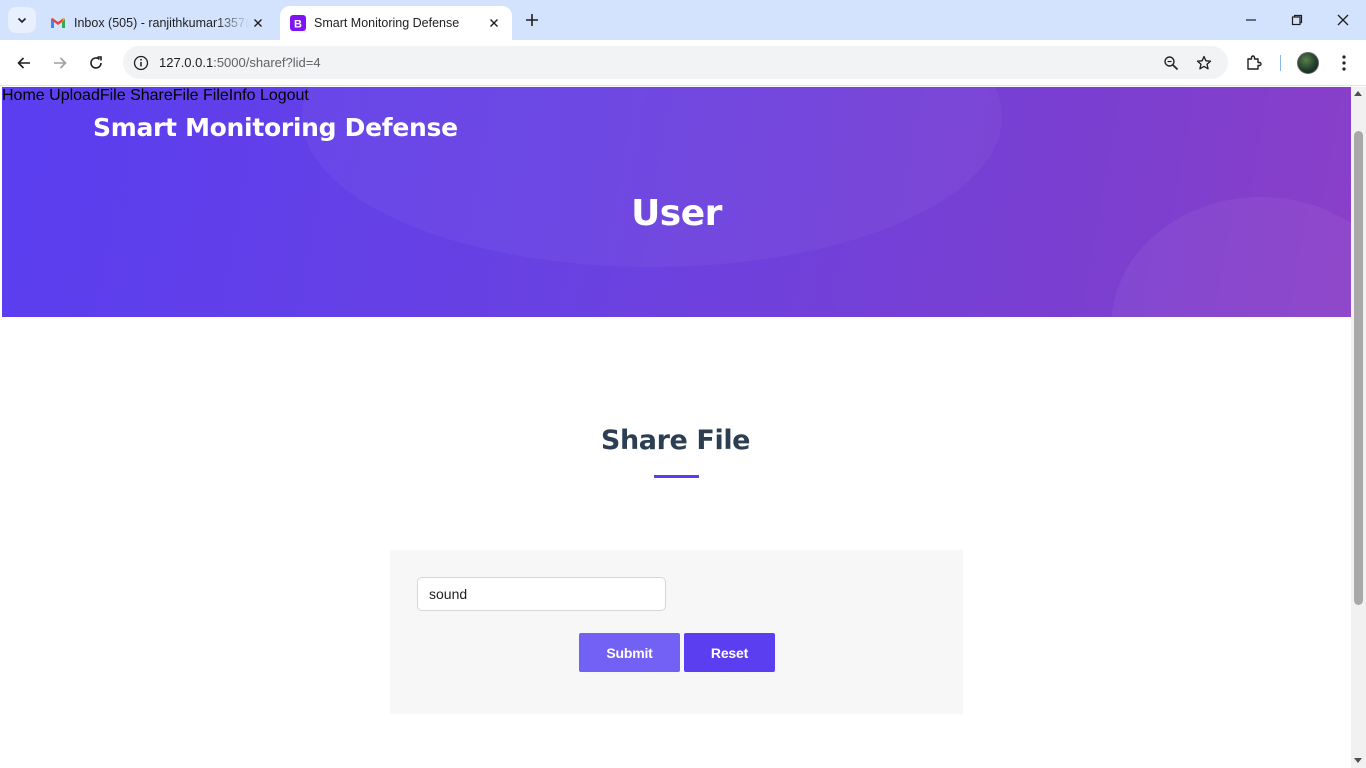  What do you see at coordinates (23, 95) in the screenshot?
I see `nav-home: Home` at bounding box center [23, 95].